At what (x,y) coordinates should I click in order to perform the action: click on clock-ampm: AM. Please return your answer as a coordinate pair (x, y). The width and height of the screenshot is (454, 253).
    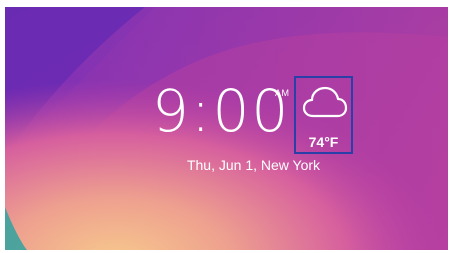
    Looking at the image, I should click on (282, 93).